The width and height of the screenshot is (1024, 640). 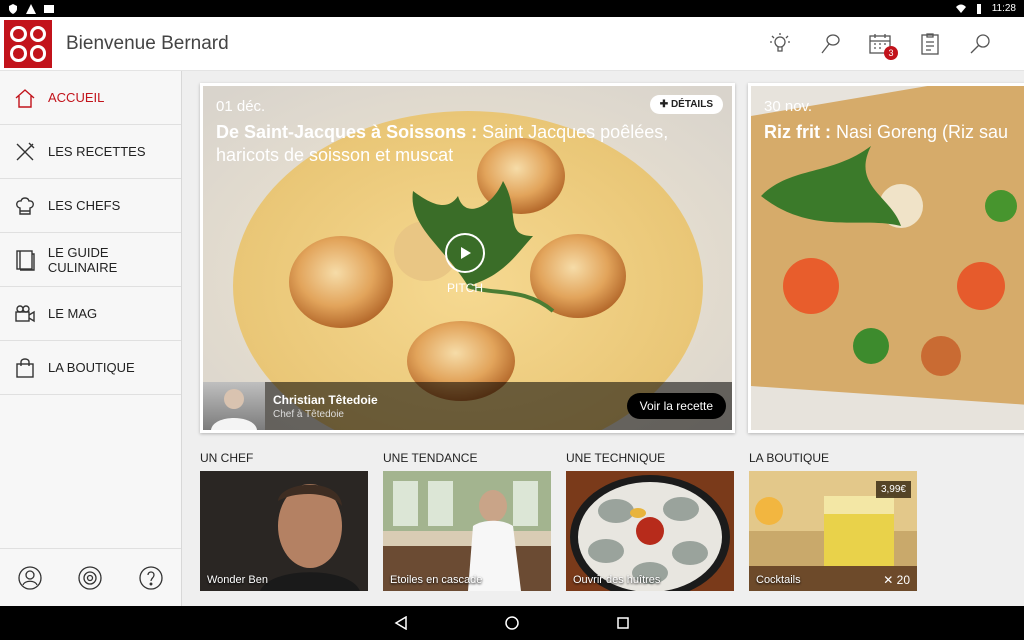 What do you see at coordinates (512, 8) in the screenshot?
I see `status-bar: 11:28` at bounding box center [512, 8].